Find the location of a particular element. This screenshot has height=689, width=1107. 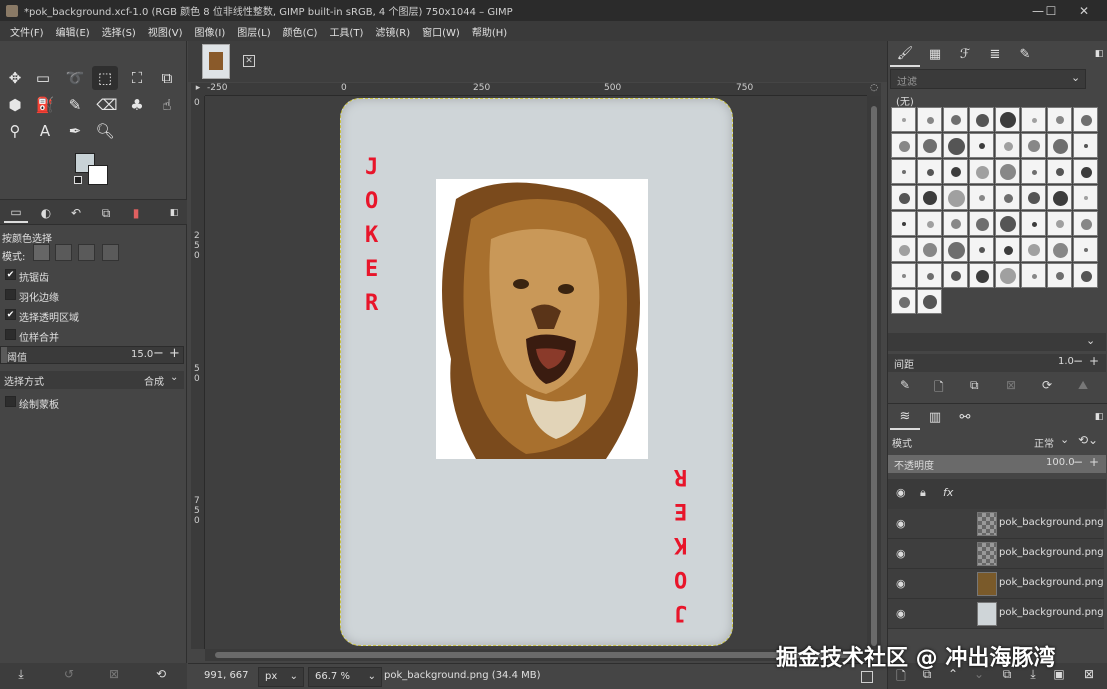

sample-merged-checkbox is located at coordinates (10, 334).